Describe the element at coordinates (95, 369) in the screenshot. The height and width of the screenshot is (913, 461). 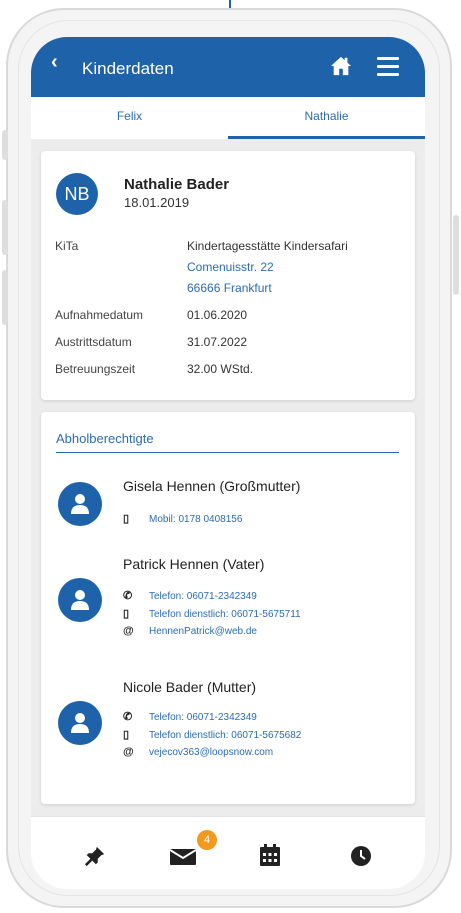
I see `care-time-label: Betreuungszeit` at that location.